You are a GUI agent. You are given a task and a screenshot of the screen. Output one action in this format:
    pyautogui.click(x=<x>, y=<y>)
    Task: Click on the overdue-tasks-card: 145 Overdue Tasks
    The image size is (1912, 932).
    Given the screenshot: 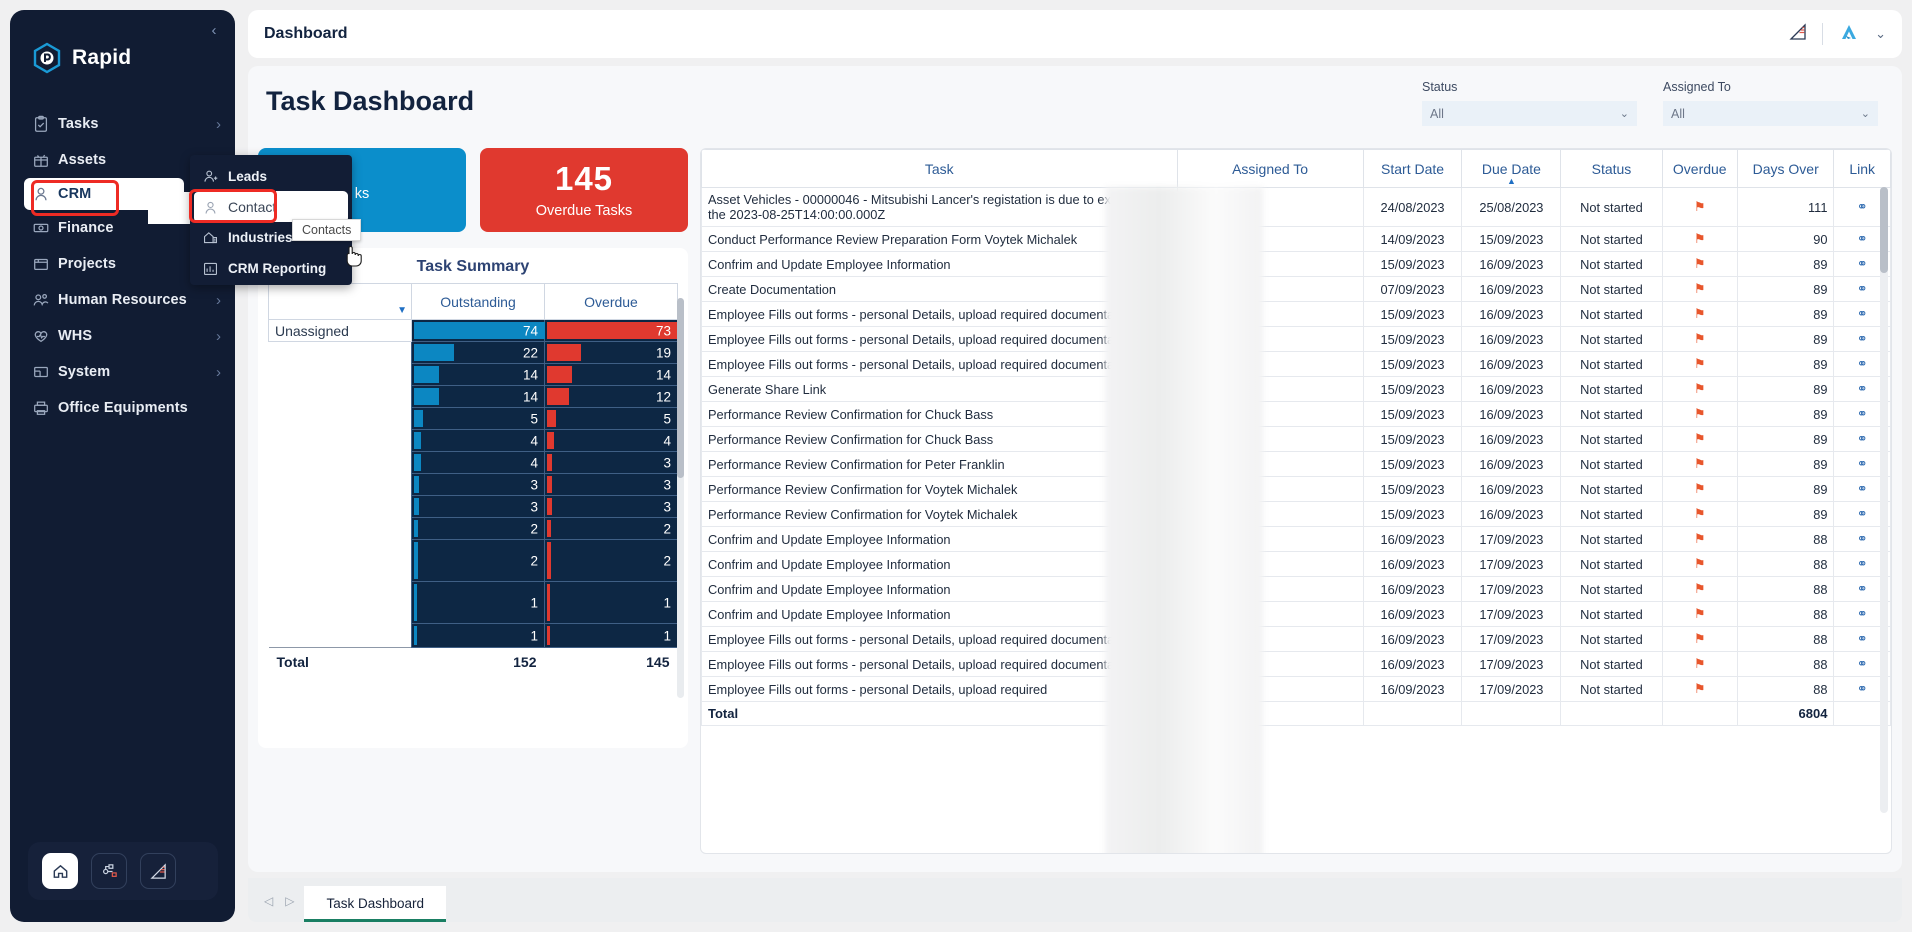 What is the action you would take?
    pyautogui.click(x=584, y=190)
    